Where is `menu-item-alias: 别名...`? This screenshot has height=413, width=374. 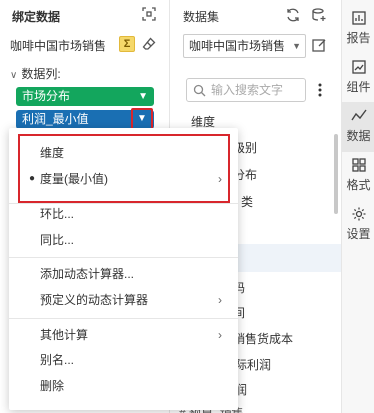
menu-item-alias: 别名... is located at coordinates (123, 360).